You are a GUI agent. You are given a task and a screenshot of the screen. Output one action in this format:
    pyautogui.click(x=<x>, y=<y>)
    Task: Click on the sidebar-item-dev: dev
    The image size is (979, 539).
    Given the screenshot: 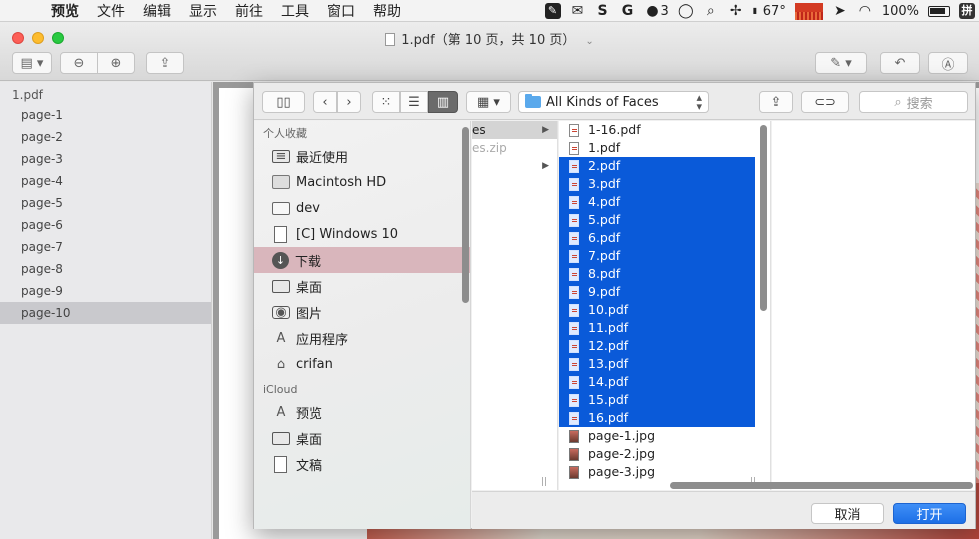 What is the action you would take?
    pyautogui.click(x=362, y=208)
    